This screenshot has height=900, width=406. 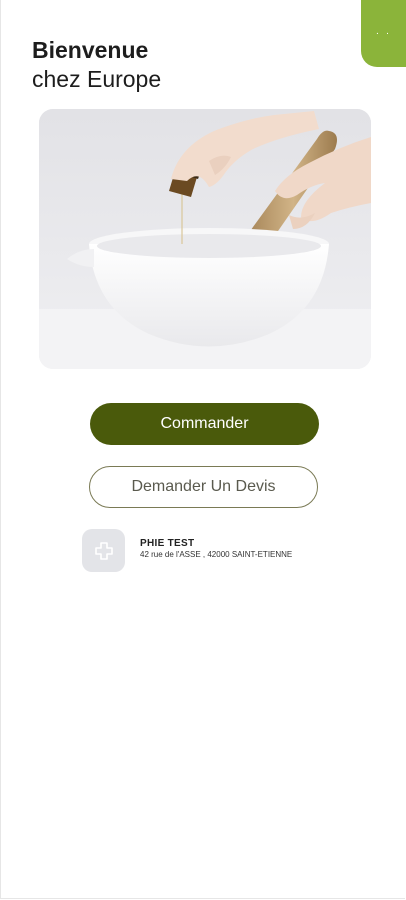 I want to click on menu-dots-icon: · ·, so click(x=383, y=33).